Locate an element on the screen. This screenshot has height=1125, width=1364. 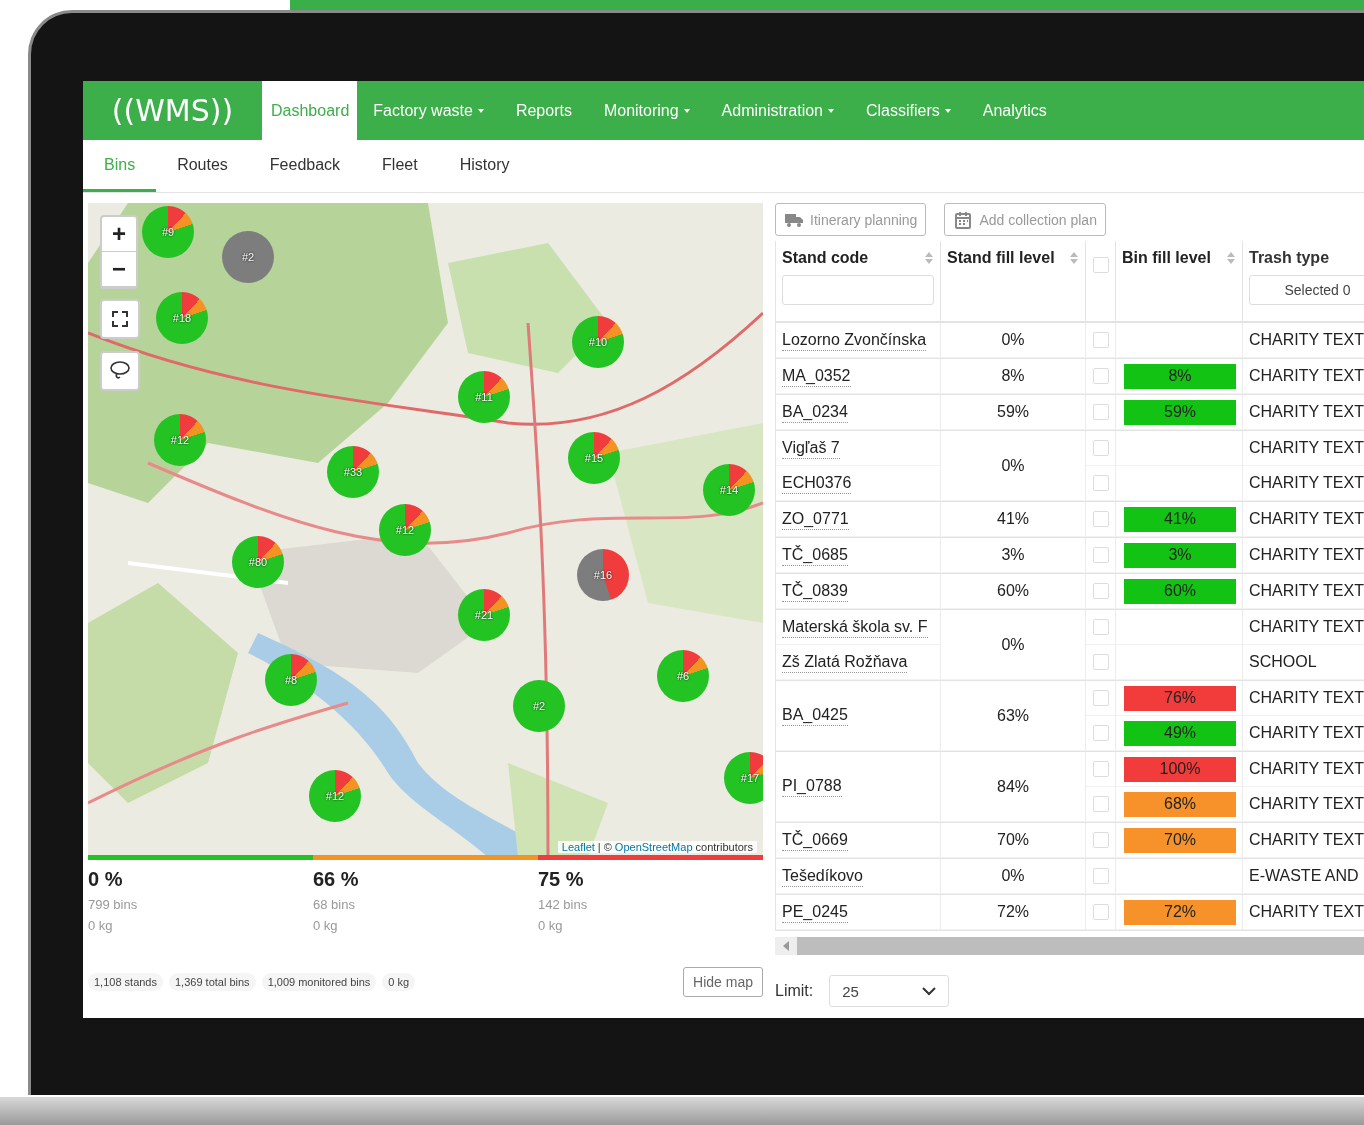
column-header: Bin fill level is located at coordinates (1166, 258).